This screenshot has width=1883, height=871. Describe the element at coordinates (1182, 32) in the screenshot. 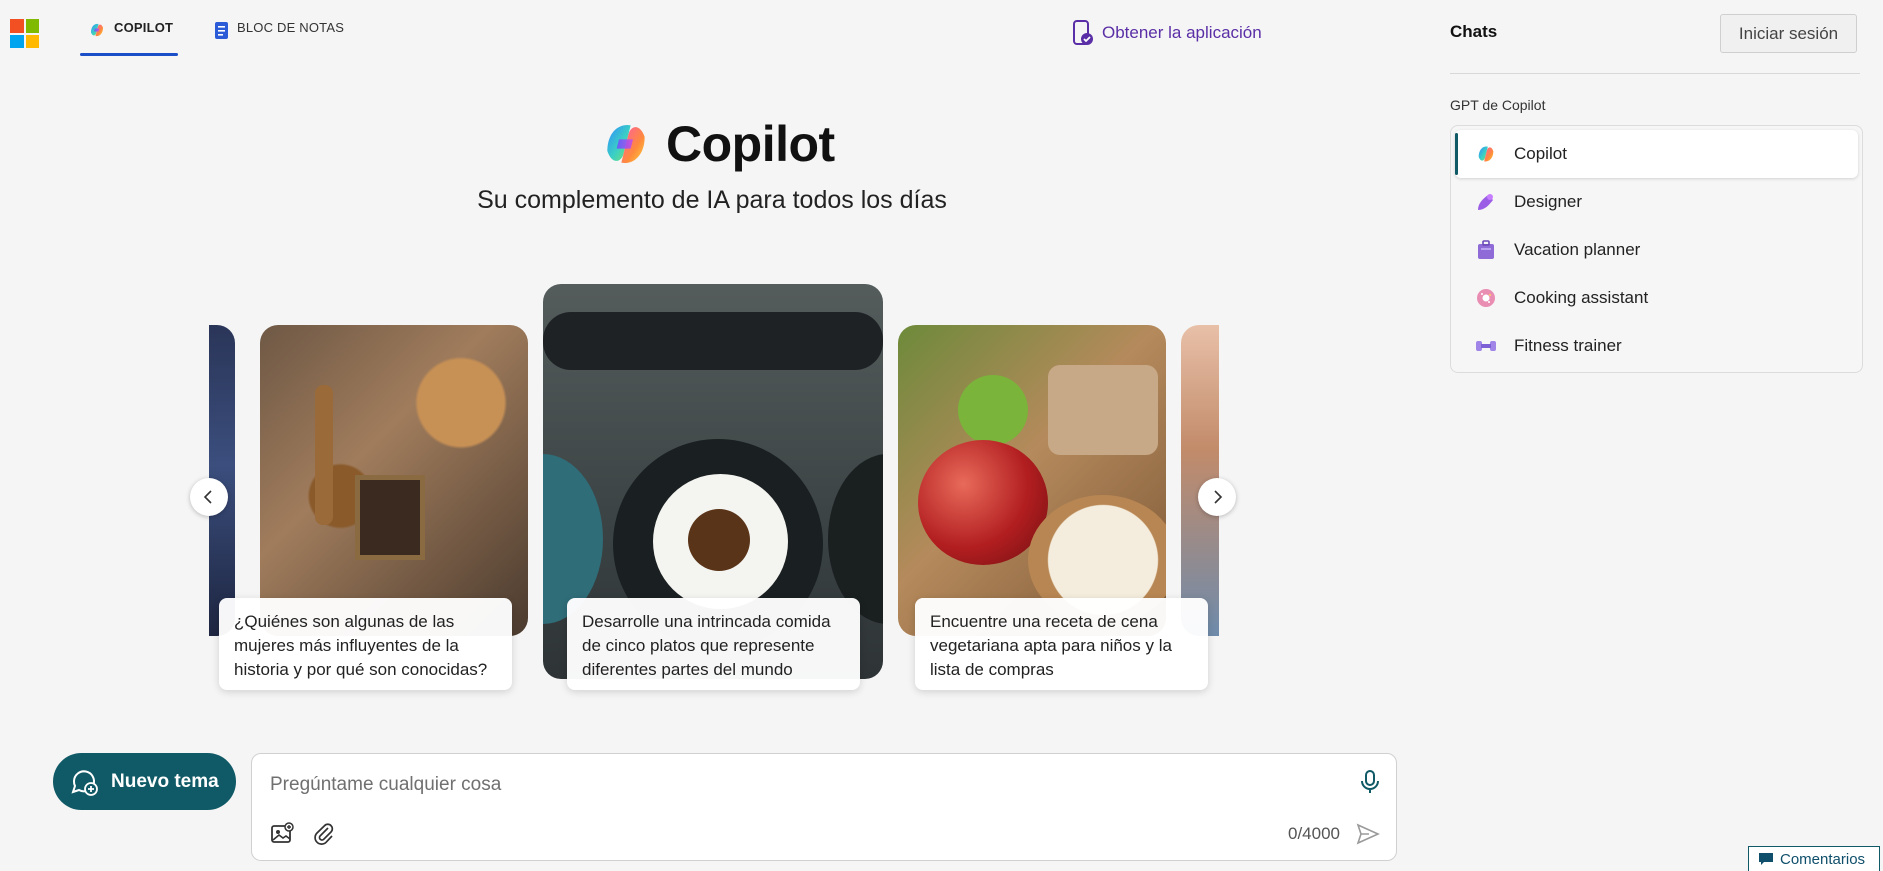

I see `get-app-label: Obtener la aplicación` at that location.